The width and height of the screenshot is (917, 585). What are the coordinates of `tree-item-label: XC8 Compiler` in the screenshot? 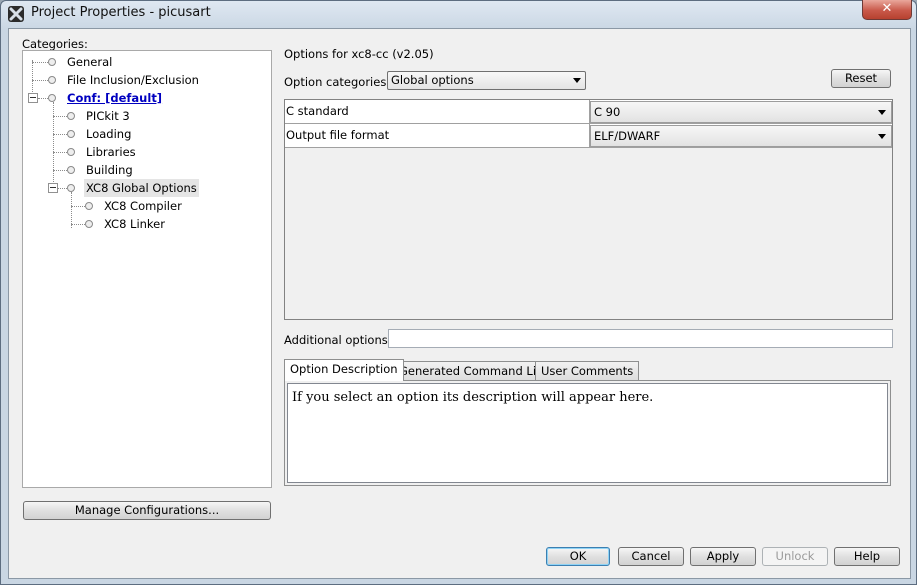 It's located at (143, 206).